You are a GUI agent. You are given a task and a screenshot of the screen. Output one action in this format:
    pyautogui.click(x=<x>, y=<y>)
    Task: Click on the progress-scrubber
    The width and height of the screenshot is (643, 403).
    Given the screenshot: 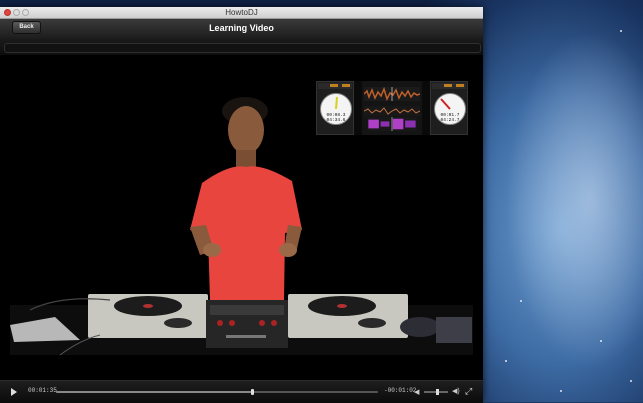 What is the action you would take?
    pyautogui.click(x=253, y=392)
    